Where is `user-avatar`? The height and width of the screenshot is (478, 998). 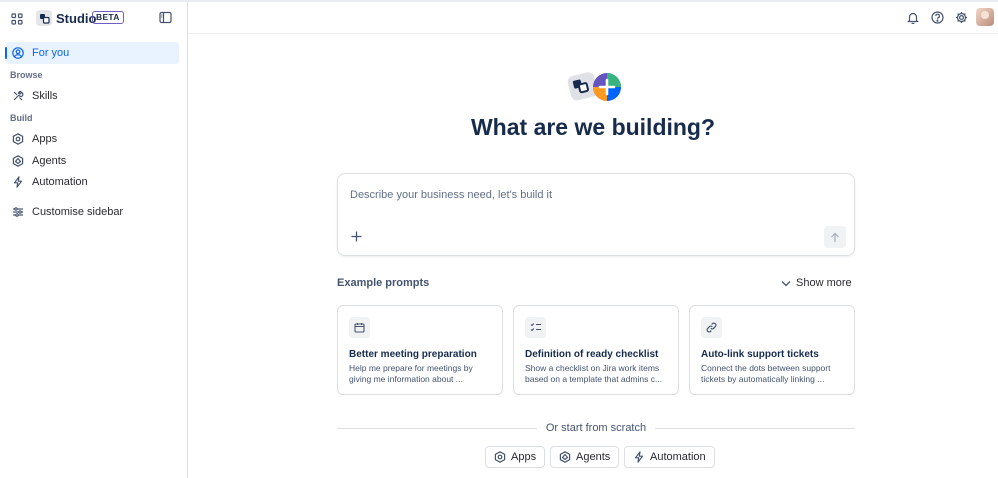 user-avatar is located at coordinates (985, 17).